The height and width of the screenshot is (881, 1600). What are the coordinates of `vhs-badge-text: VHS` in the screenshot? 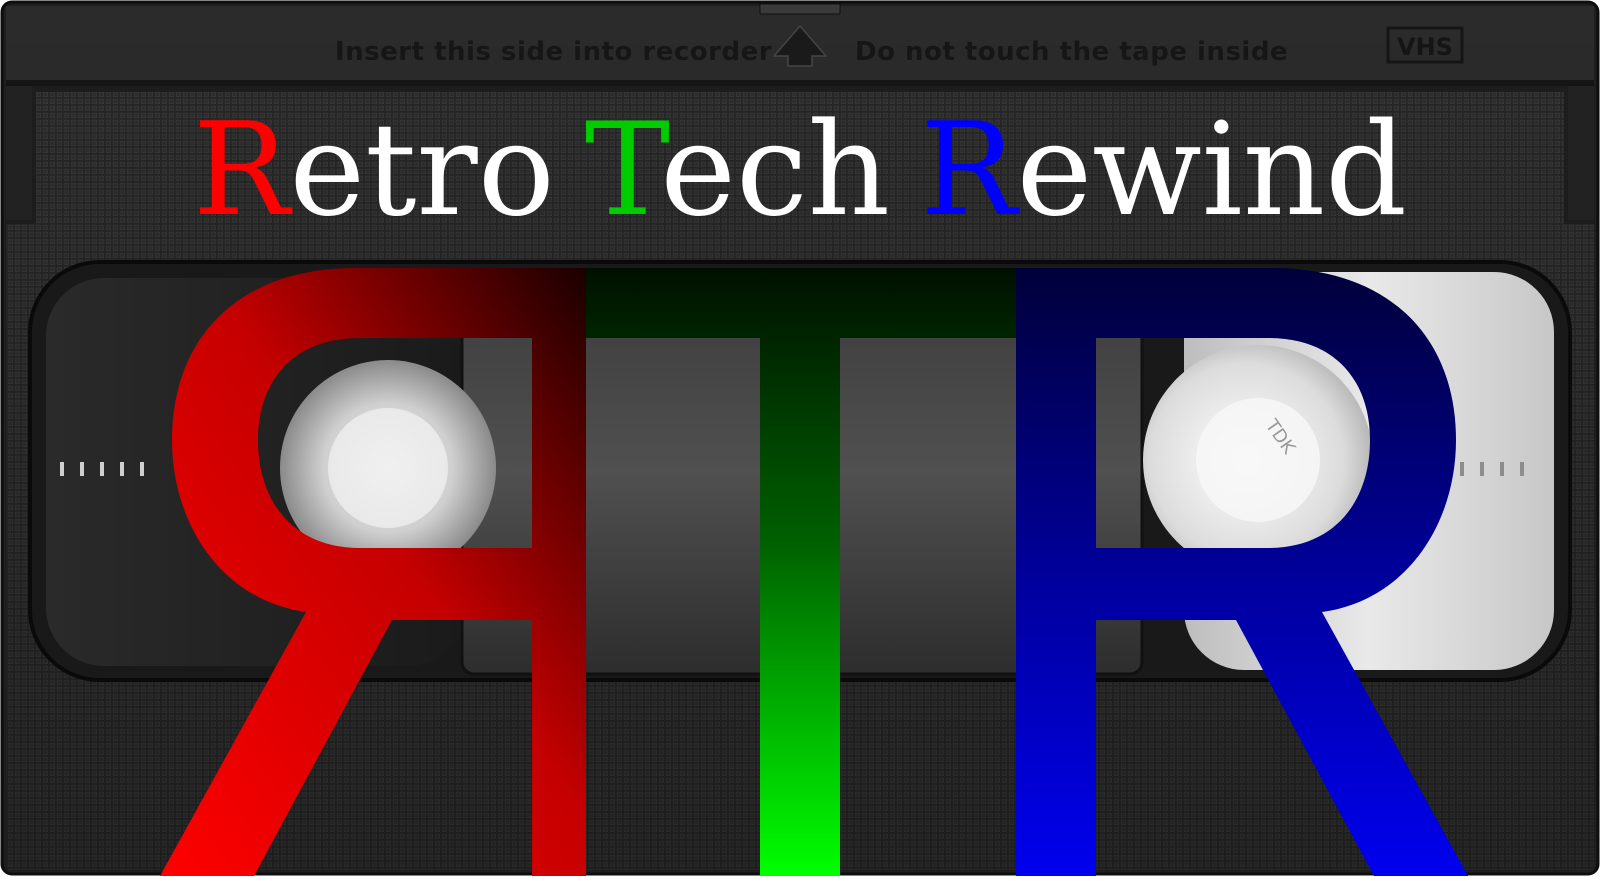 It's located at (1425, 47).